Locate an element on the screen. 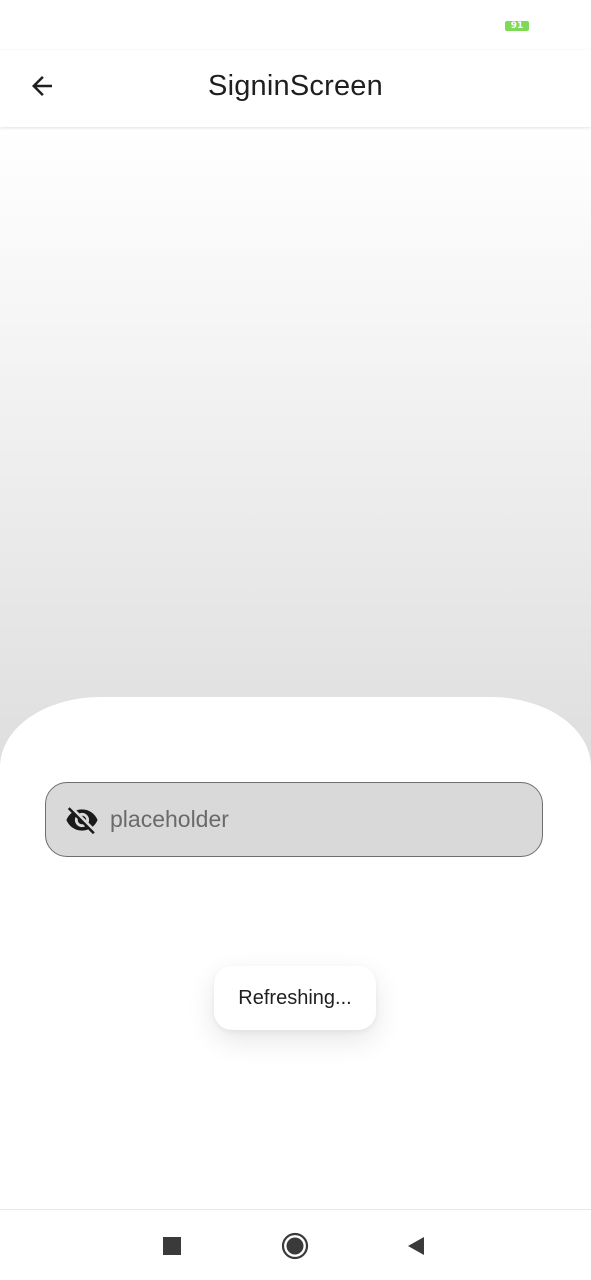  visibility-toggle is located at coordinates (82, 820).